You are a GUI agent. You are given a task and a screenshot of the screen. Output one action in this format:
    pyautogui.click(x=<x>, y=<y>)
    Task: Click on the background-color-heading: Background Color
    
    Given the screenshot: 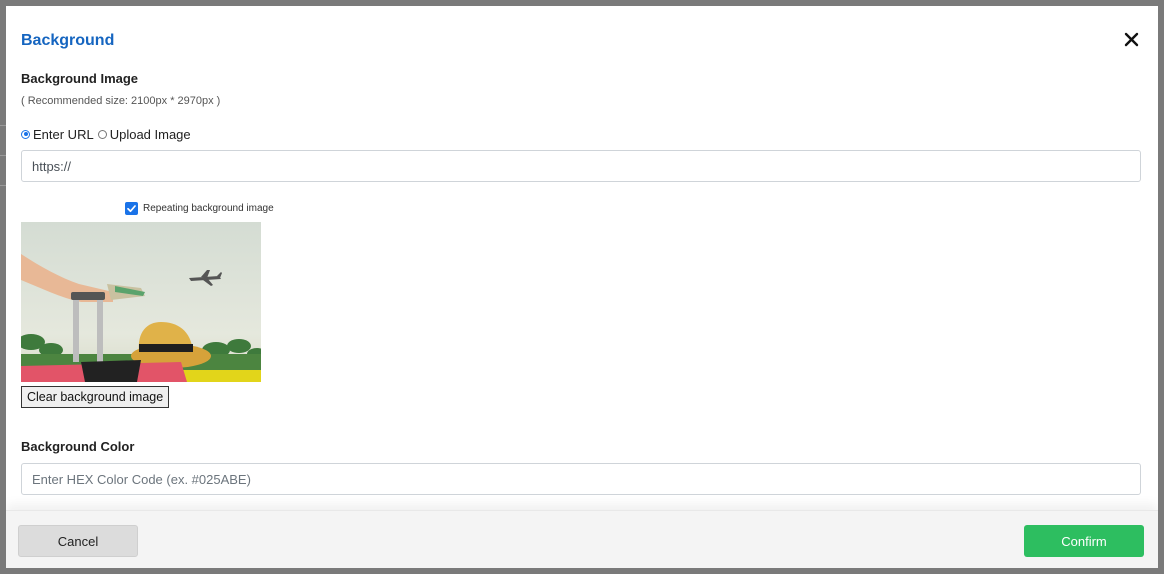 What is the action you would take?
    pyautogui.click(x=78, y=446)
    